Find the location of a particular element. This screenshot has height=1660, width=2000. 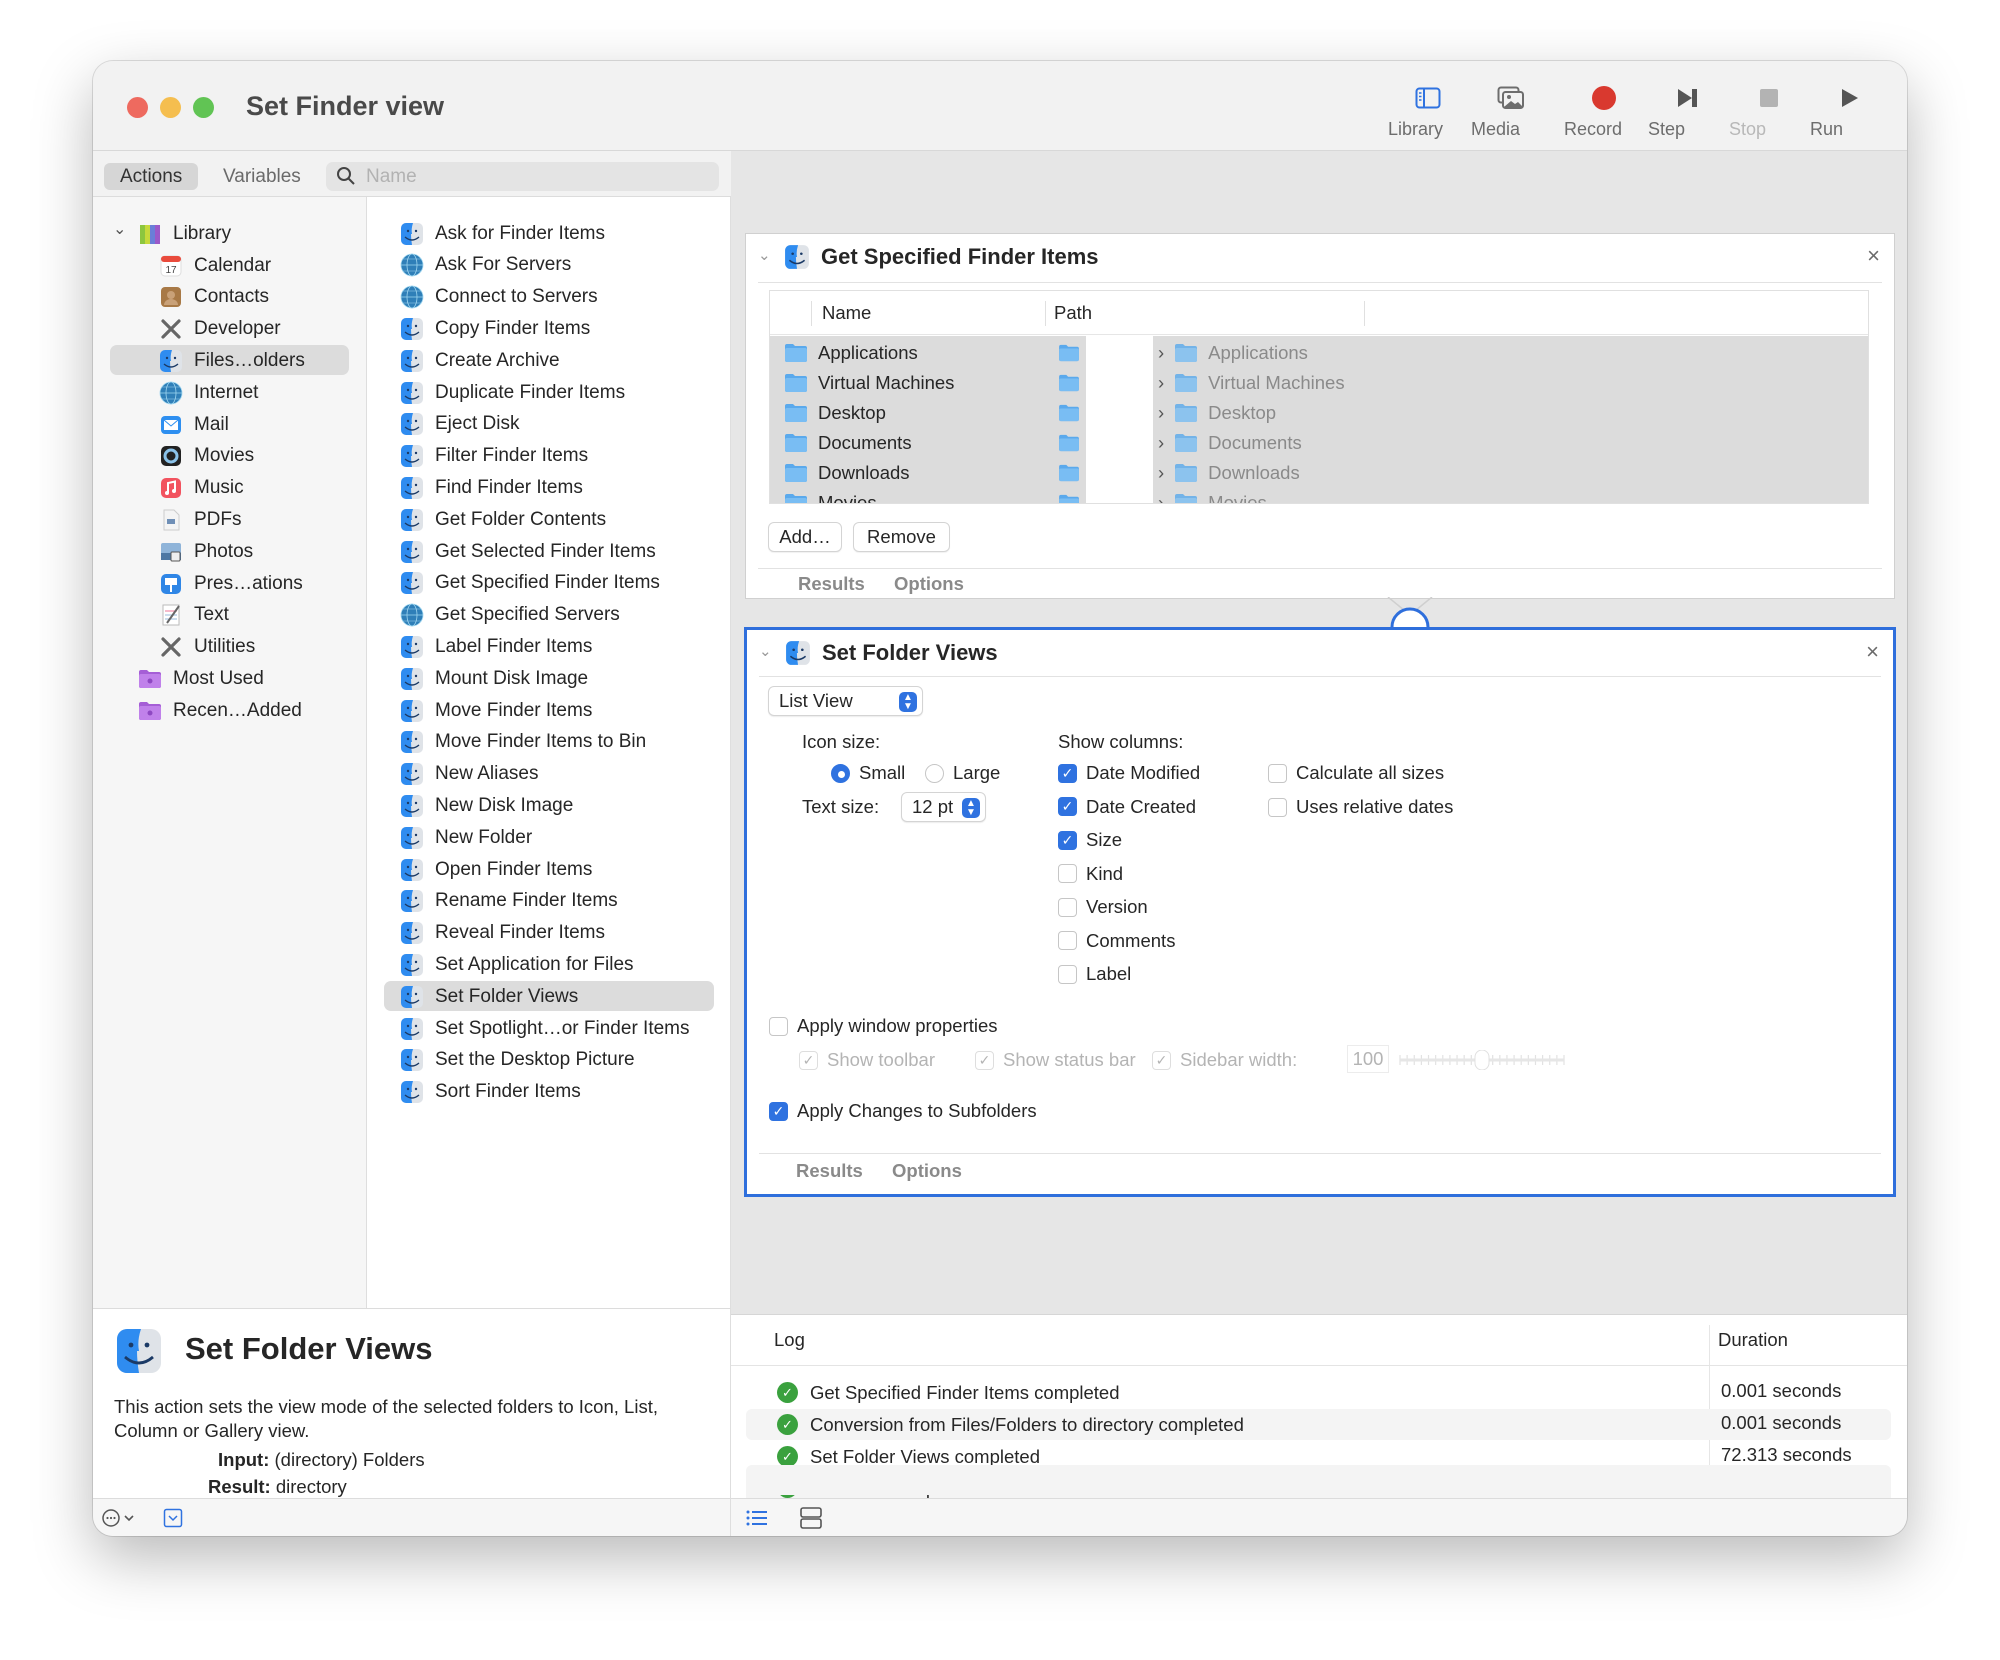

action-list-item: Label Finder Items is located at coordinates (496, 646).